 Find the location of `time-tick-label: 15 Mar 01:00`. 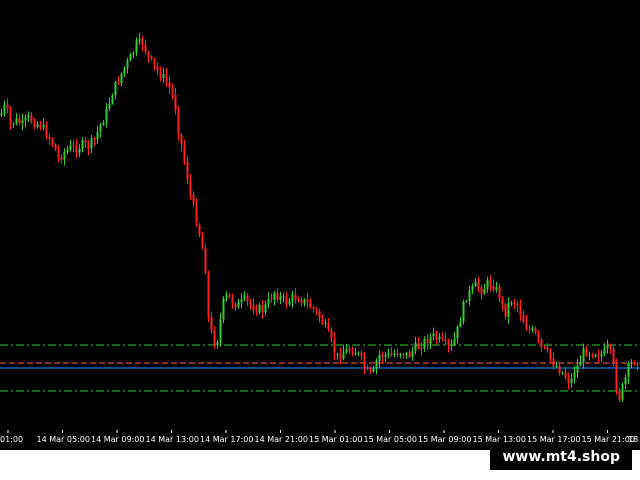

time-tick-label: 15 Mar 01:00 is located at coordinates (335, 439).